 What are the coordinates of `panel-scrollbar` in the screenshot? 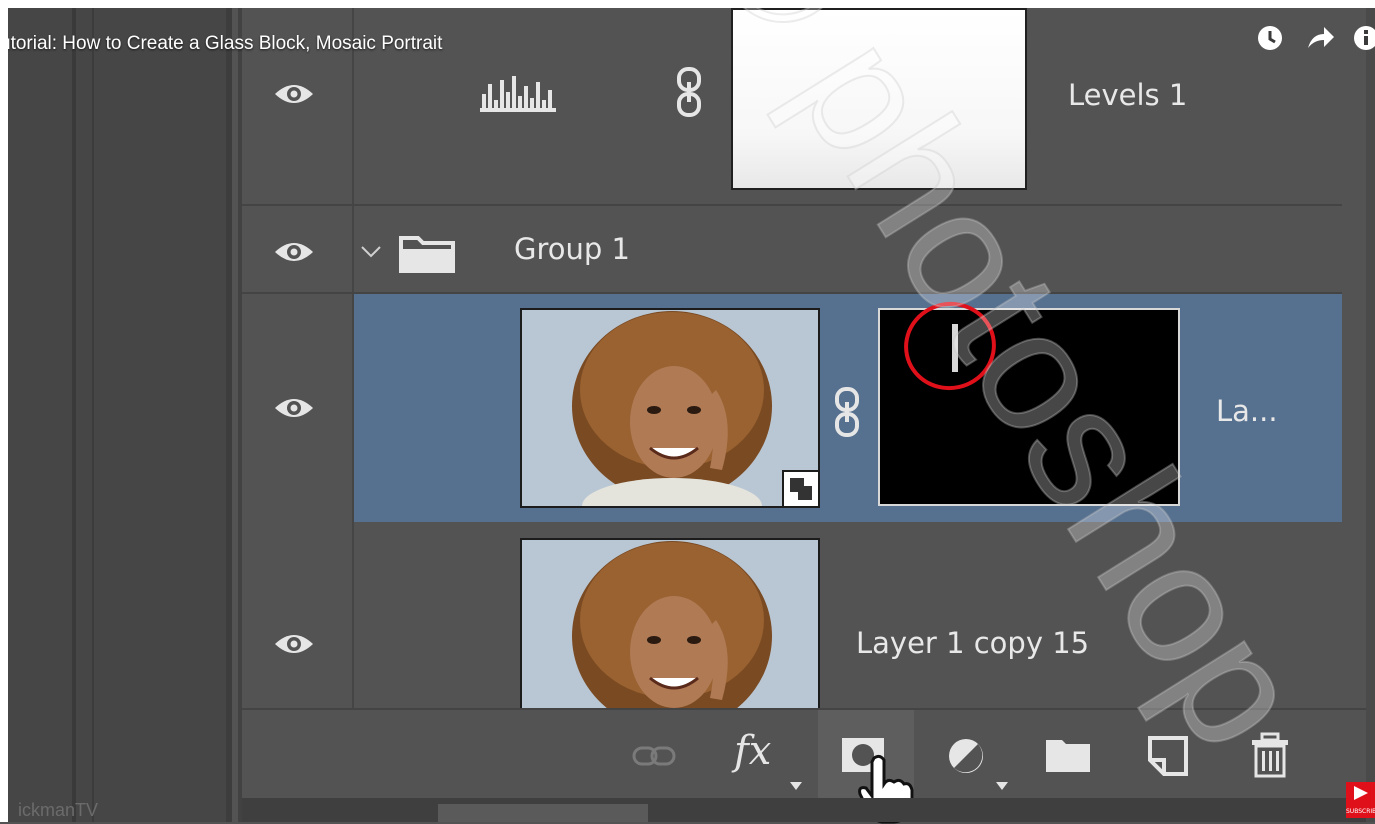 It's located at (1370, 411).